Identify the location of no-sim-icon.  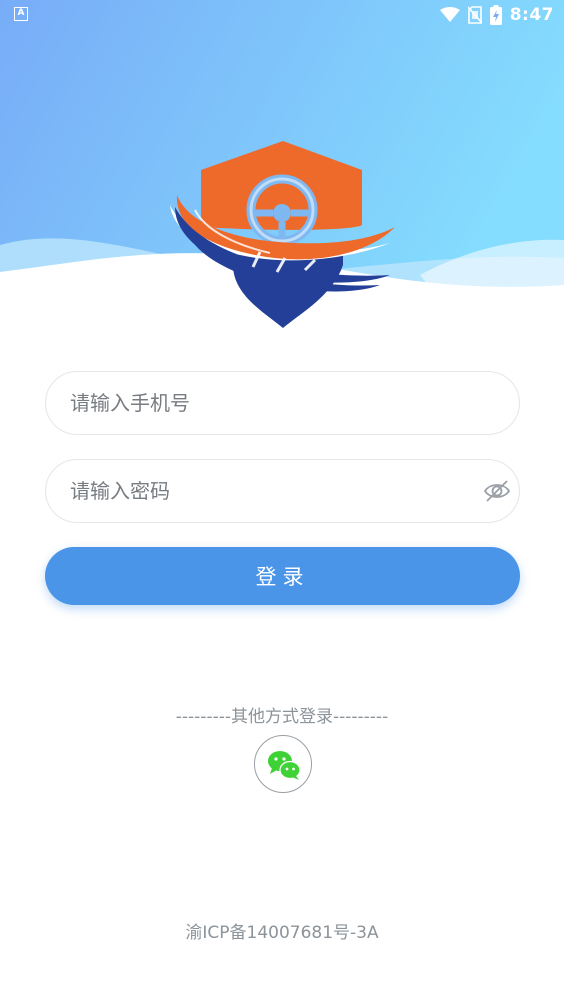
(474, 15).